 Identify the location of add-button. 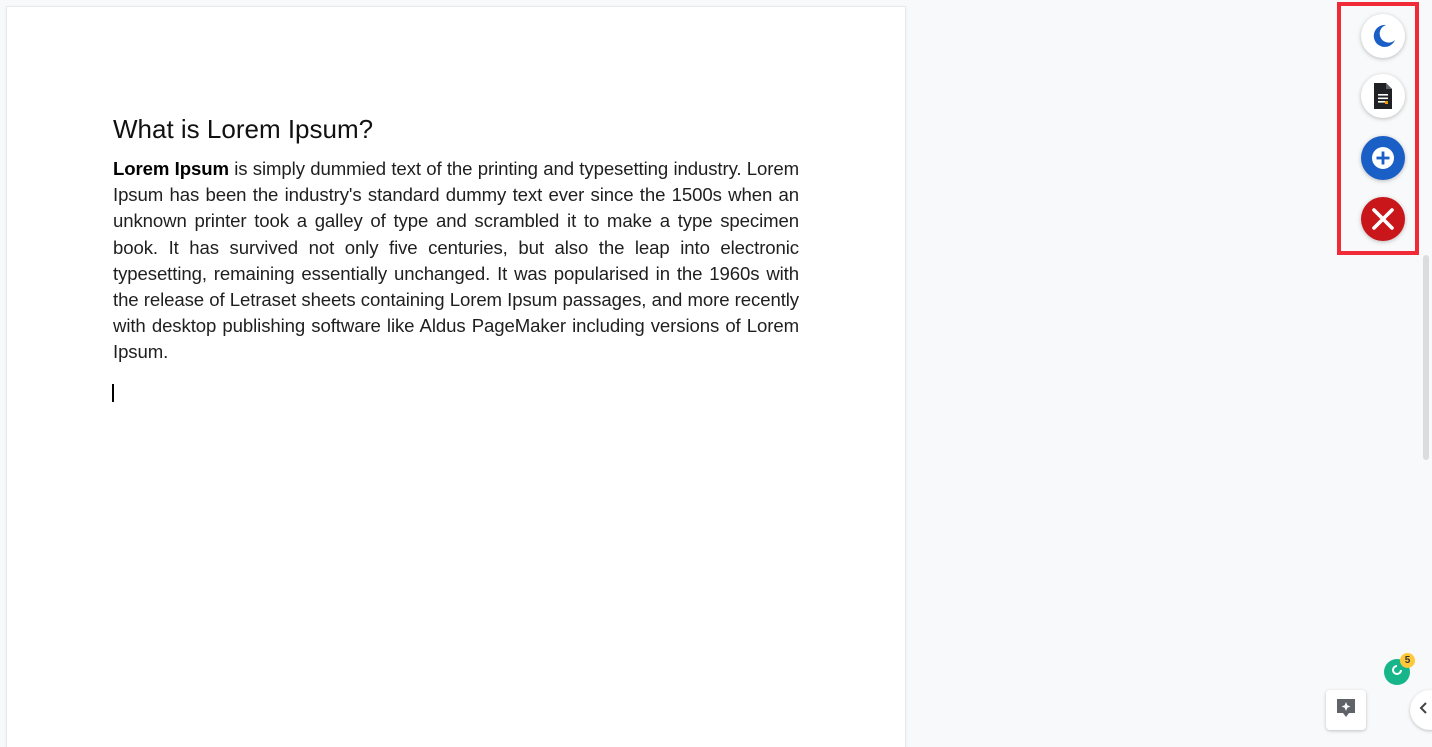
(1383, 158).